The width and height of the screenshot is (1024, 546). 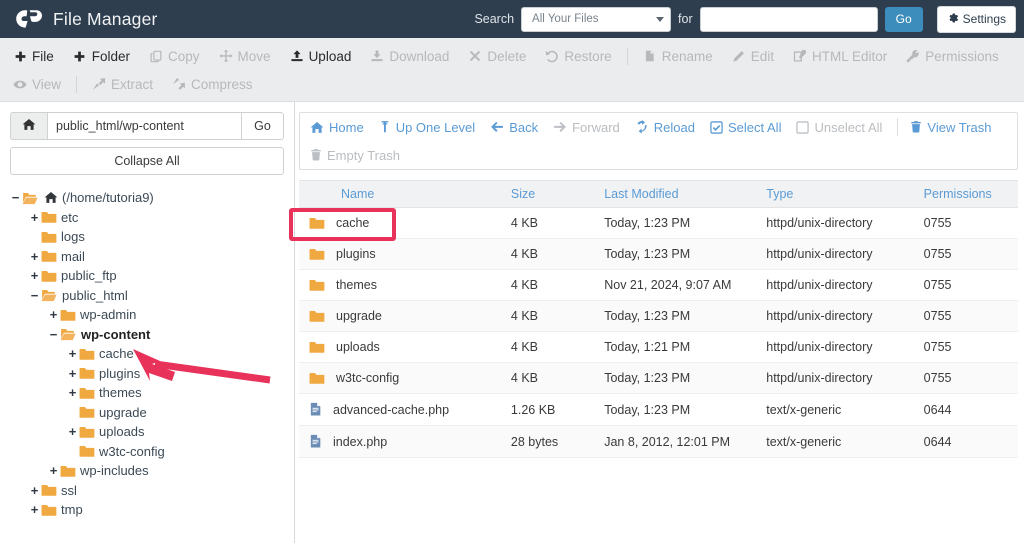 What do you see at coordinates (959, 127) in the screenshot?
I see `filenav-item-label: View Trash` at bounding box center [959, 127].